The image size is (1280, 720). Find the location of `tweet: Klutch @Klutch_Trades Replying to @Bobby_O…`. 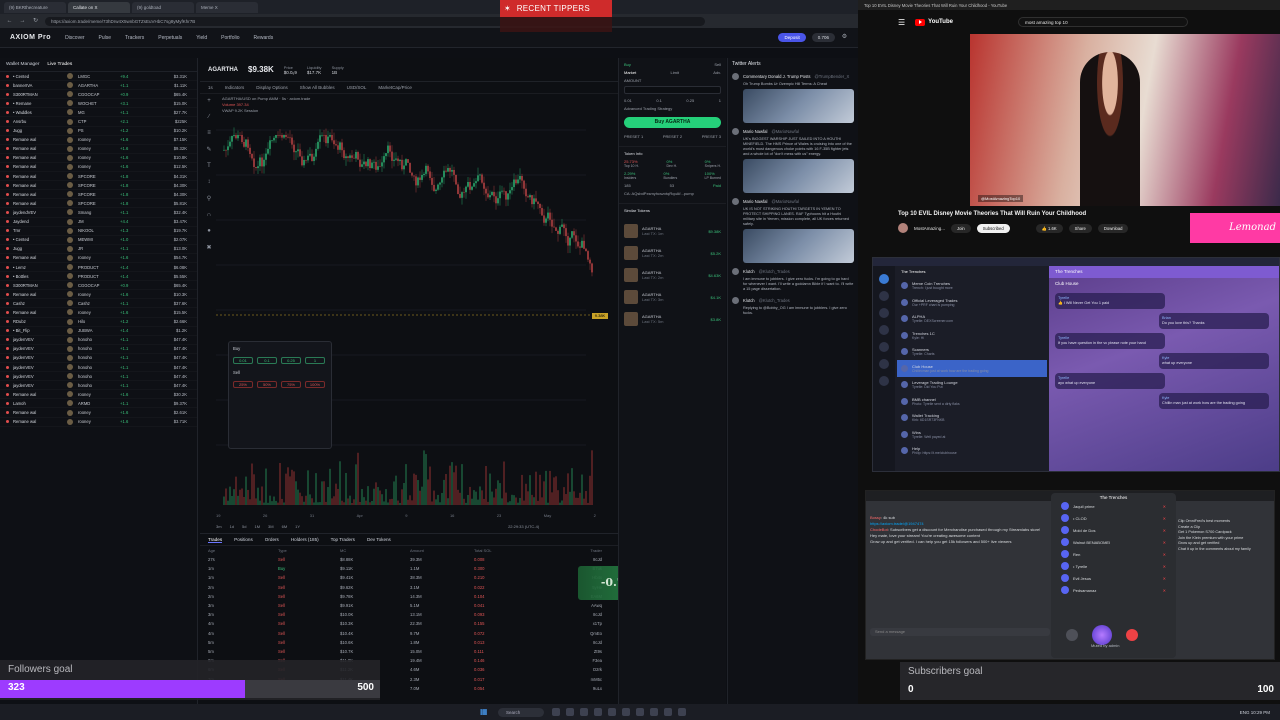

tweet: Klutch @Klutch_Trades Replying to @Bobby_O… is located at coordinates (793, 306).